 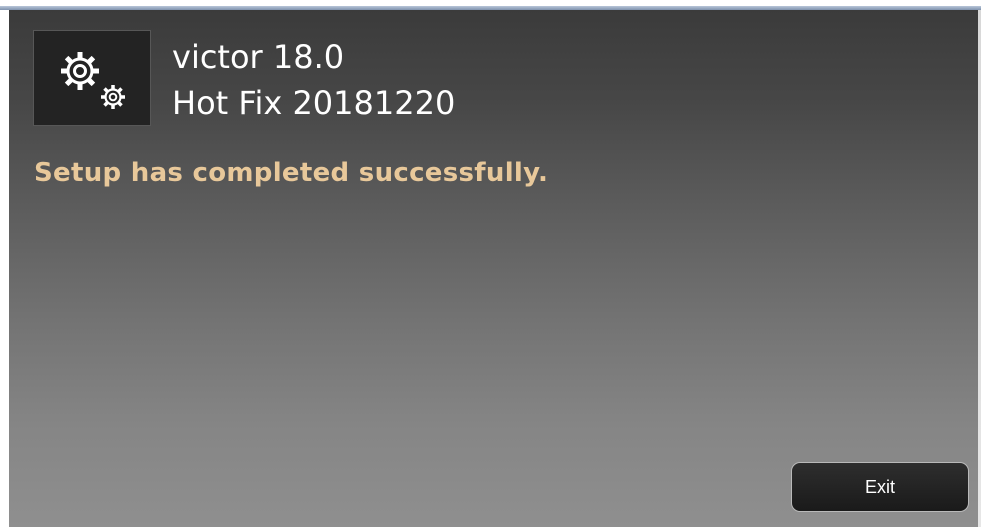 What do you see at coordinates (880, 487) in the screenshot?
I see `exit-button: Exit` at bounding box center [880, 487].